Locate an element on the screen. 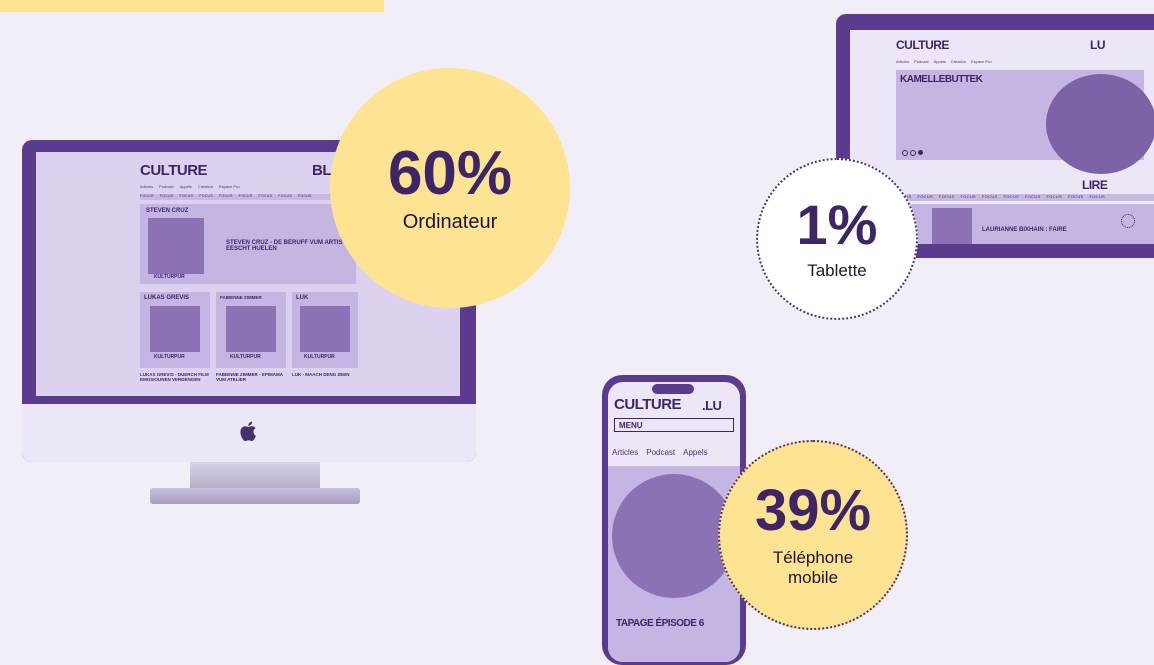 Image resolution: width=1154 pixels, height=665 pixels. tablet-article-title: LAURIANNE BIXHAIN : FAIRE is located at coordinates (1024, 230).